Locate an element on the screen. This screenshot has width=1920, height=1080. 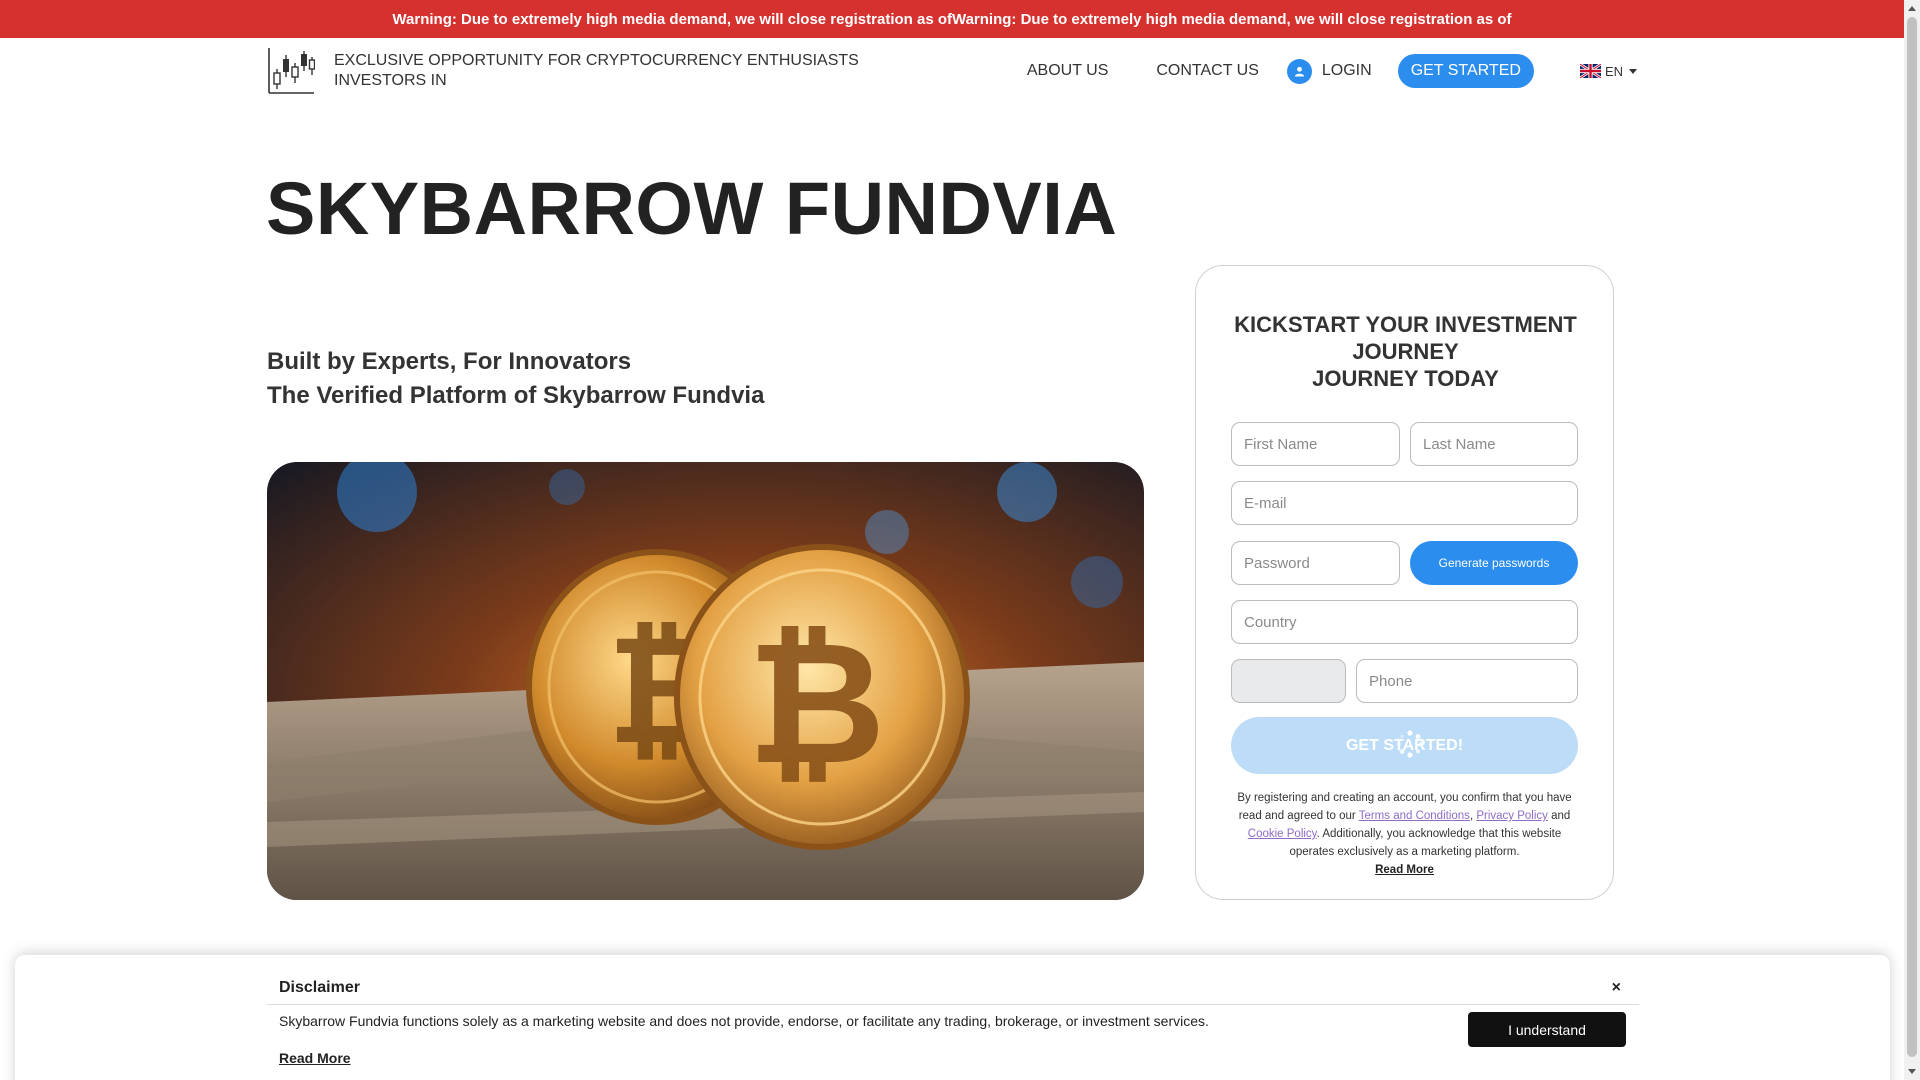
cookie-link: Cookie Policy is located at coordinates (1282, 834).